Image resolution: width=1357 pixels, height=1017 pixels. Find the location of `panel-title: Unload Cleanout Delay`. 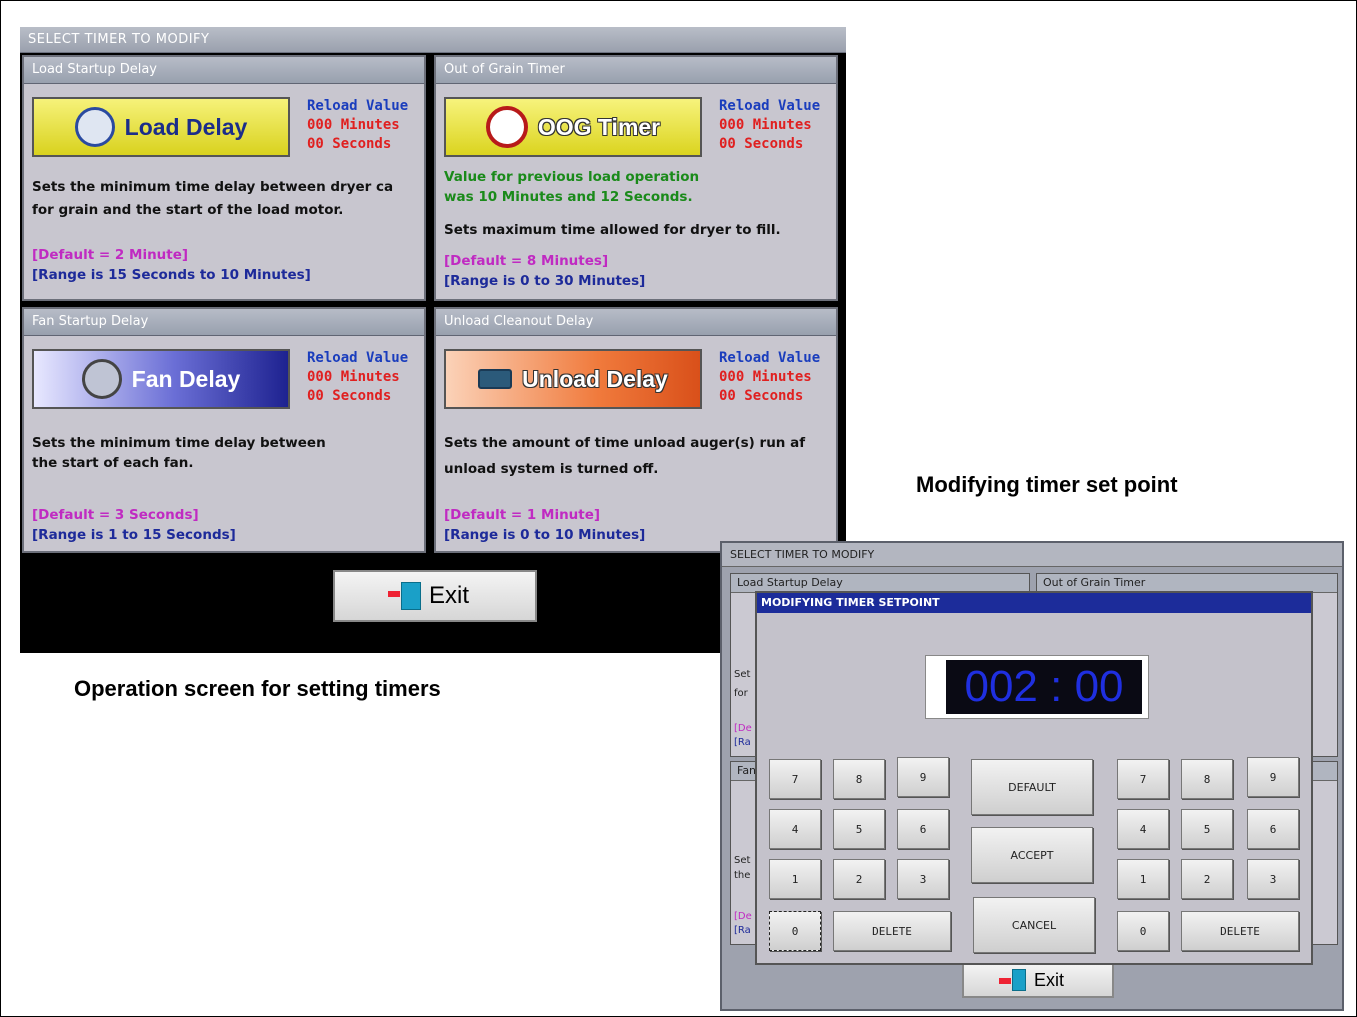

panel-title: Unload Cleanout Delay is located at coordinates (636, 322).